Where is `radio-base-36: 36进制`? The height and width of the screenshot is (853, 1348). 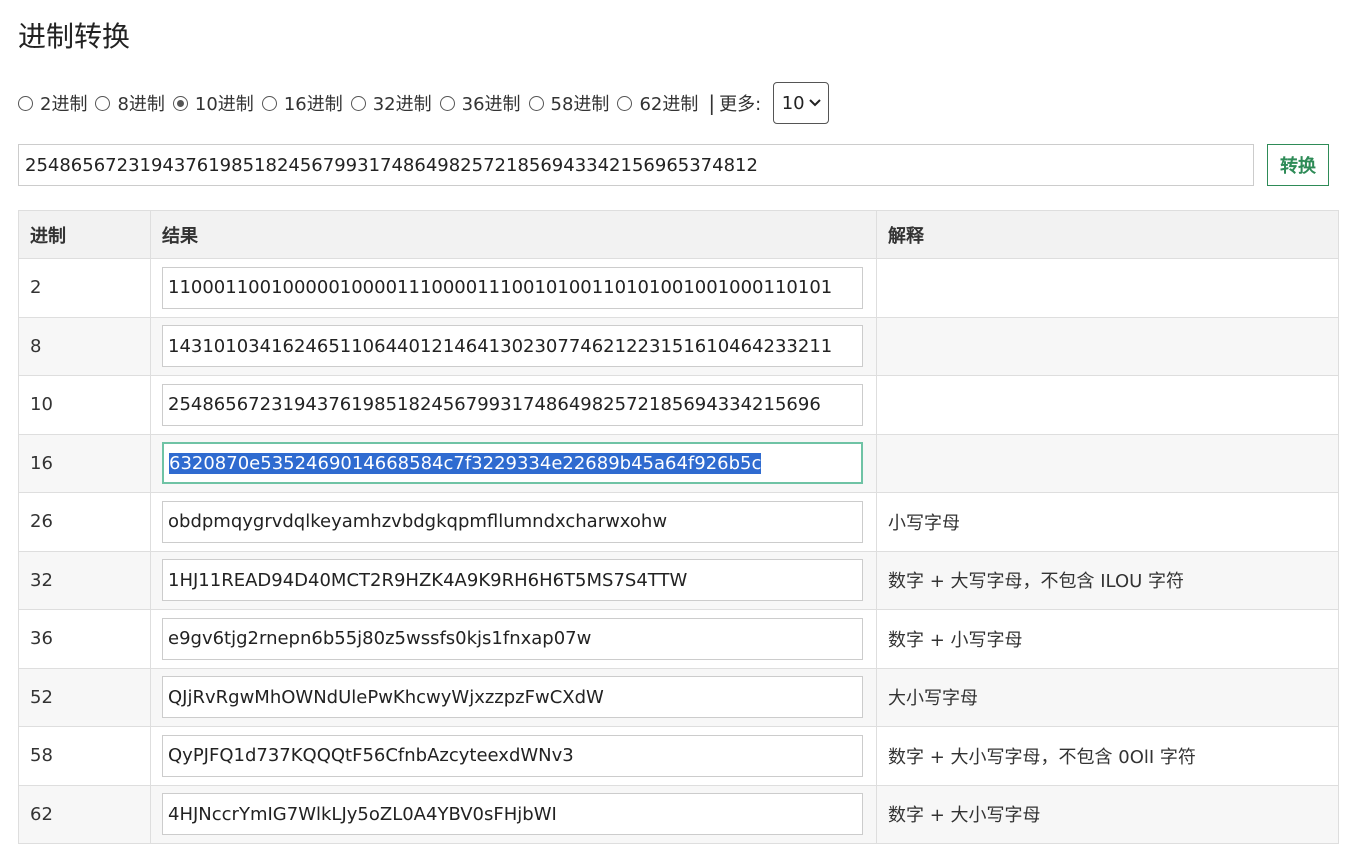 radio-base-36: 36进制 is located at coordinates (480, 103).